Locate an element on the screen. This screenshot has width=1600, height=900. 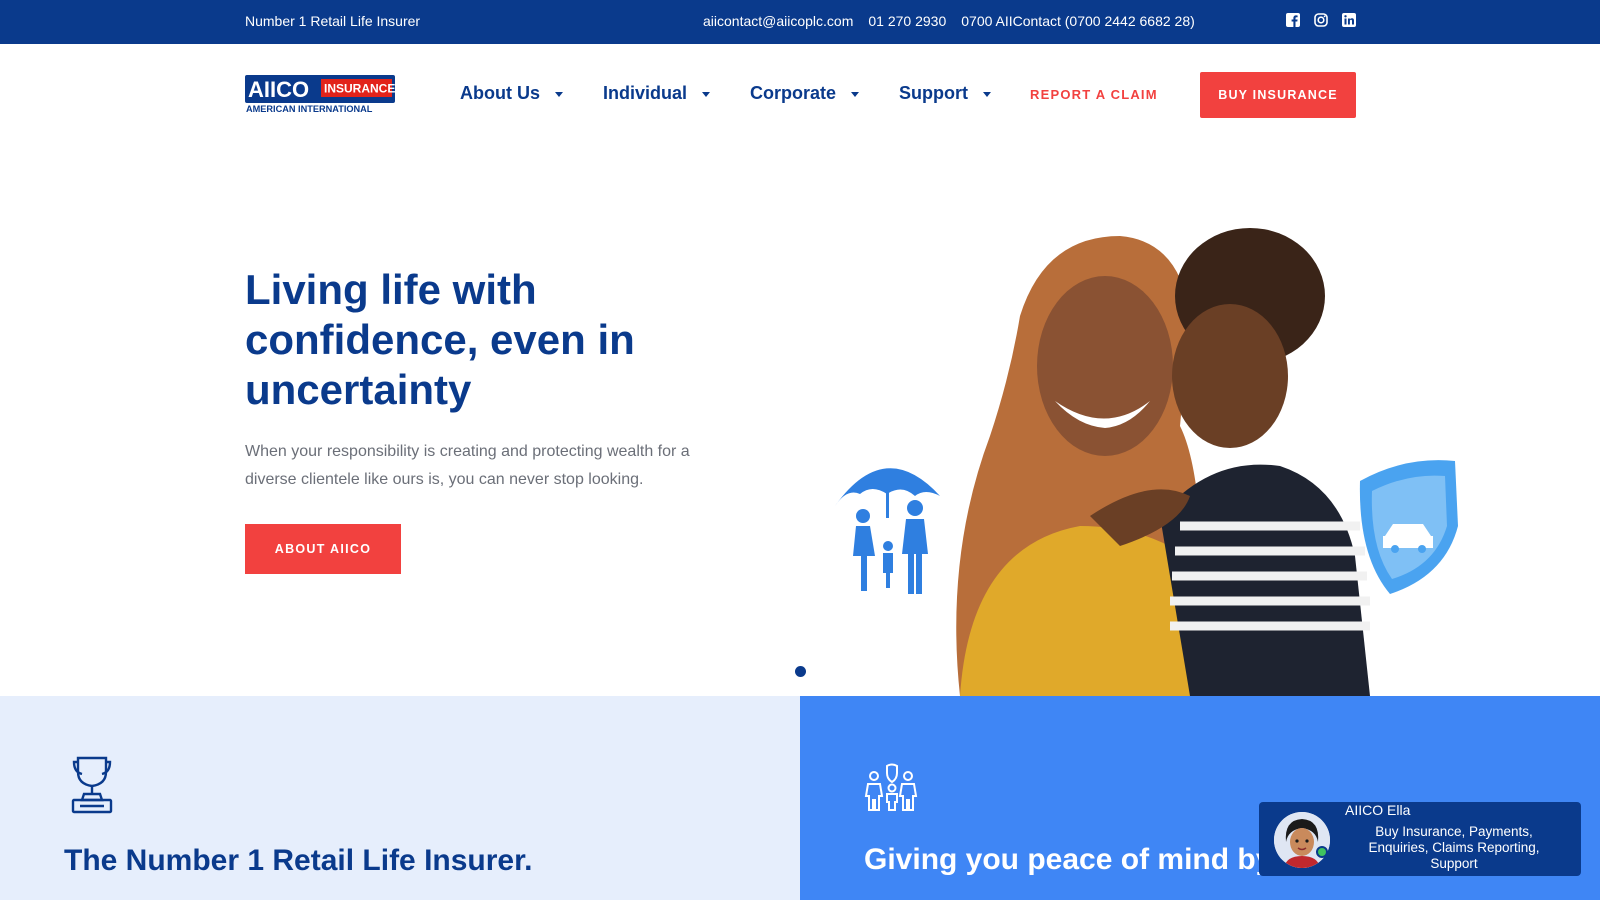
nav-item-individual: Individual is located at coordinates (657, 93).